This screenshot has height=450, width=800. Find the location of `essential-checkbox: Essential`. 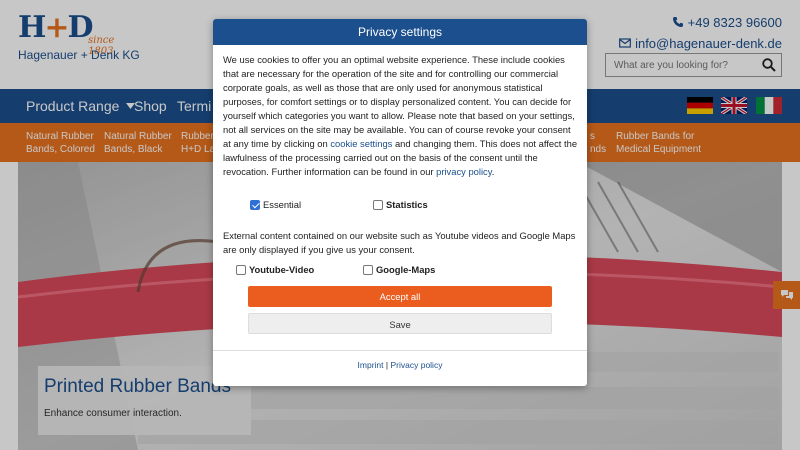

essential-checkbox: Essential is located at coordinates (275, 204).